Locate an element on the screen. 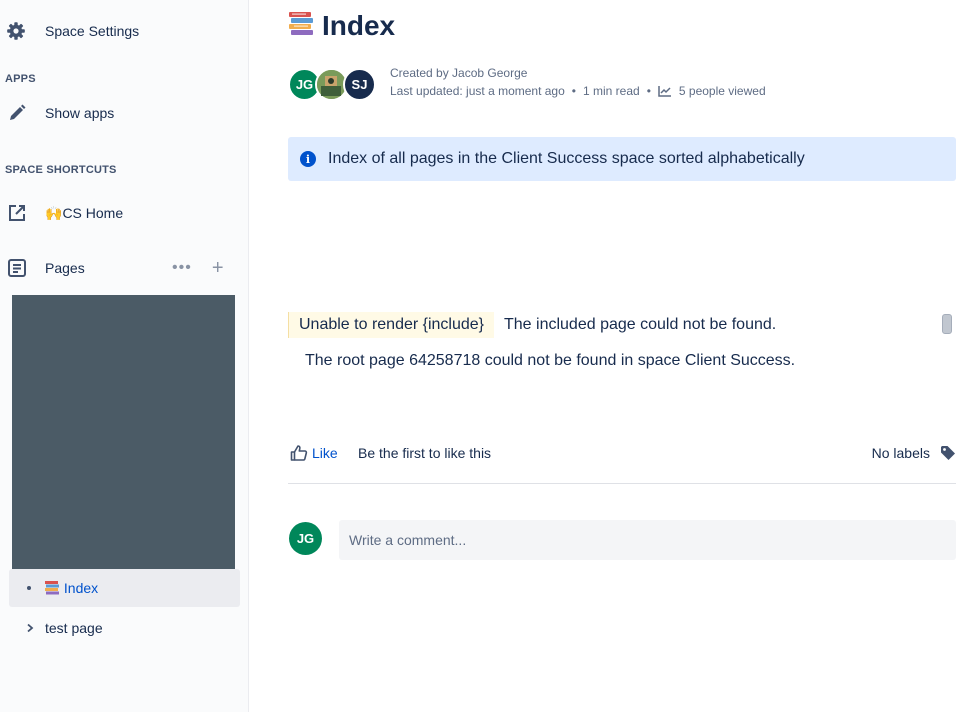  like-label: Like is located at coordinates (325, 453).